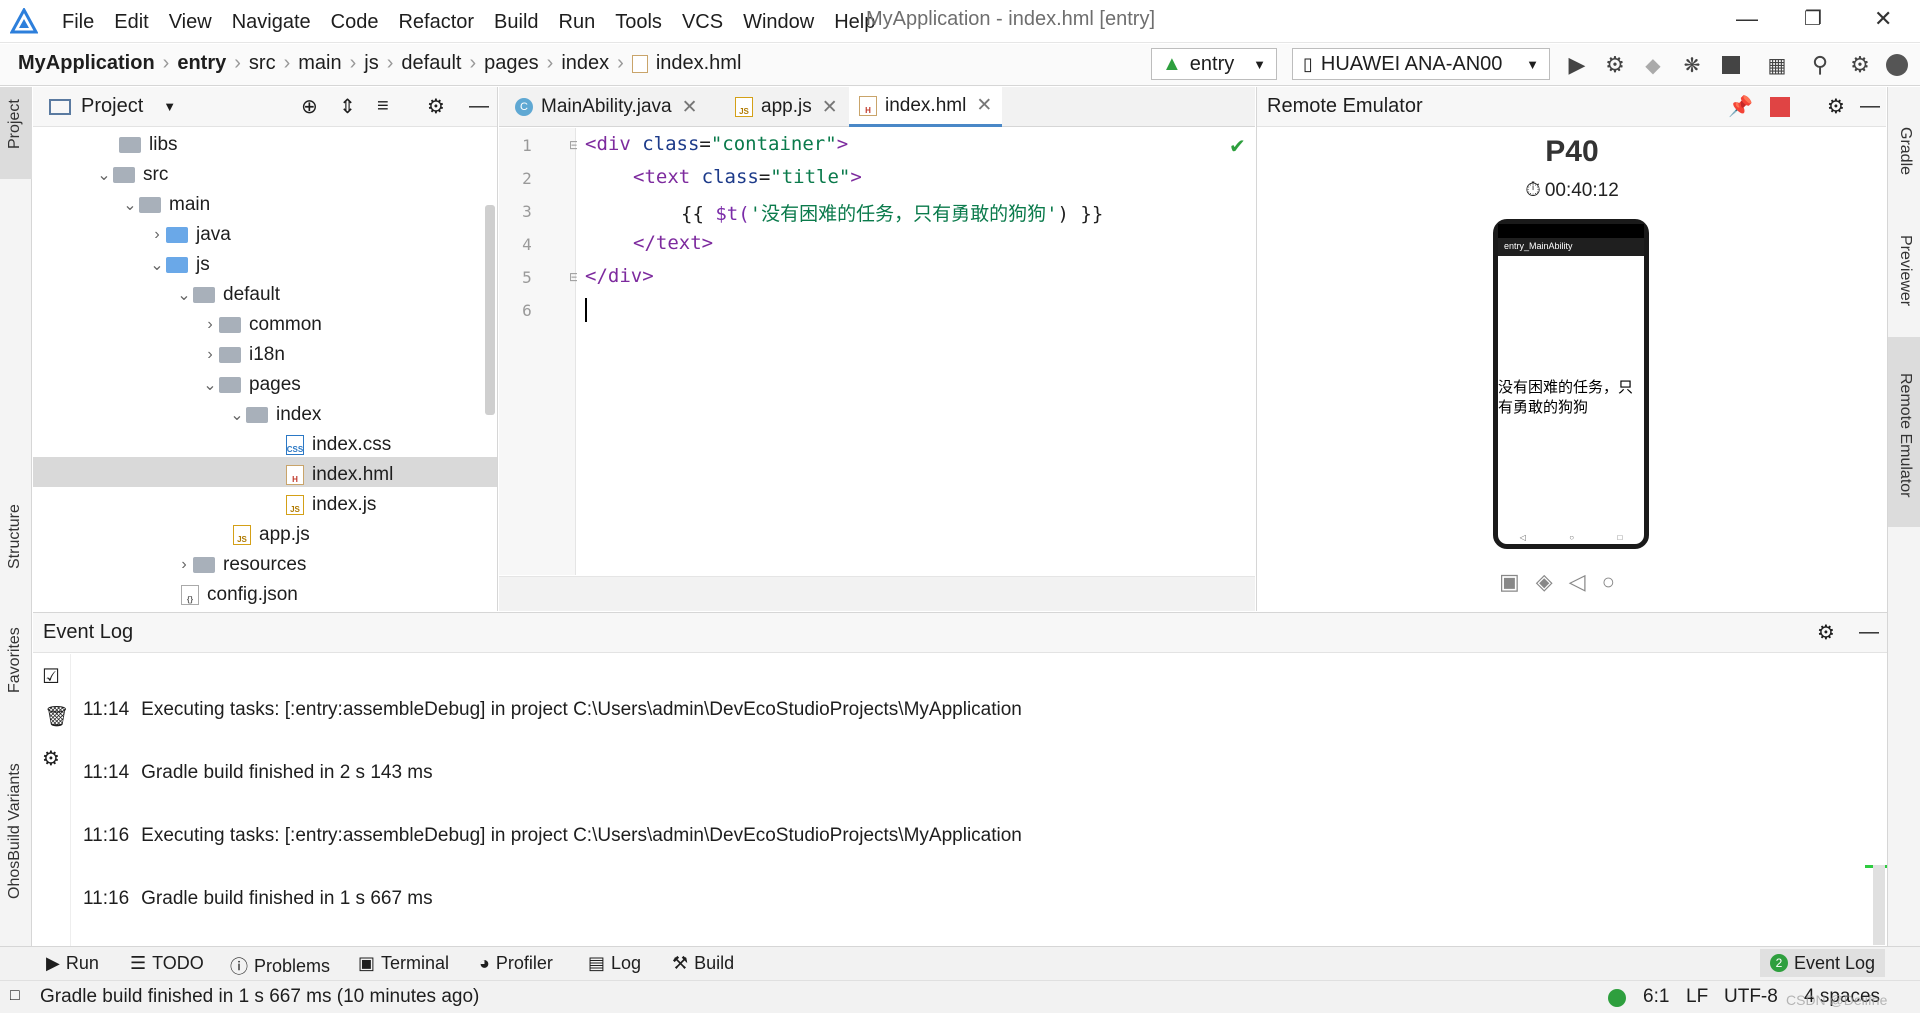 The image size is (1920, 1013). I want to click on tab-log: ▤ Log, so click(614, 963).